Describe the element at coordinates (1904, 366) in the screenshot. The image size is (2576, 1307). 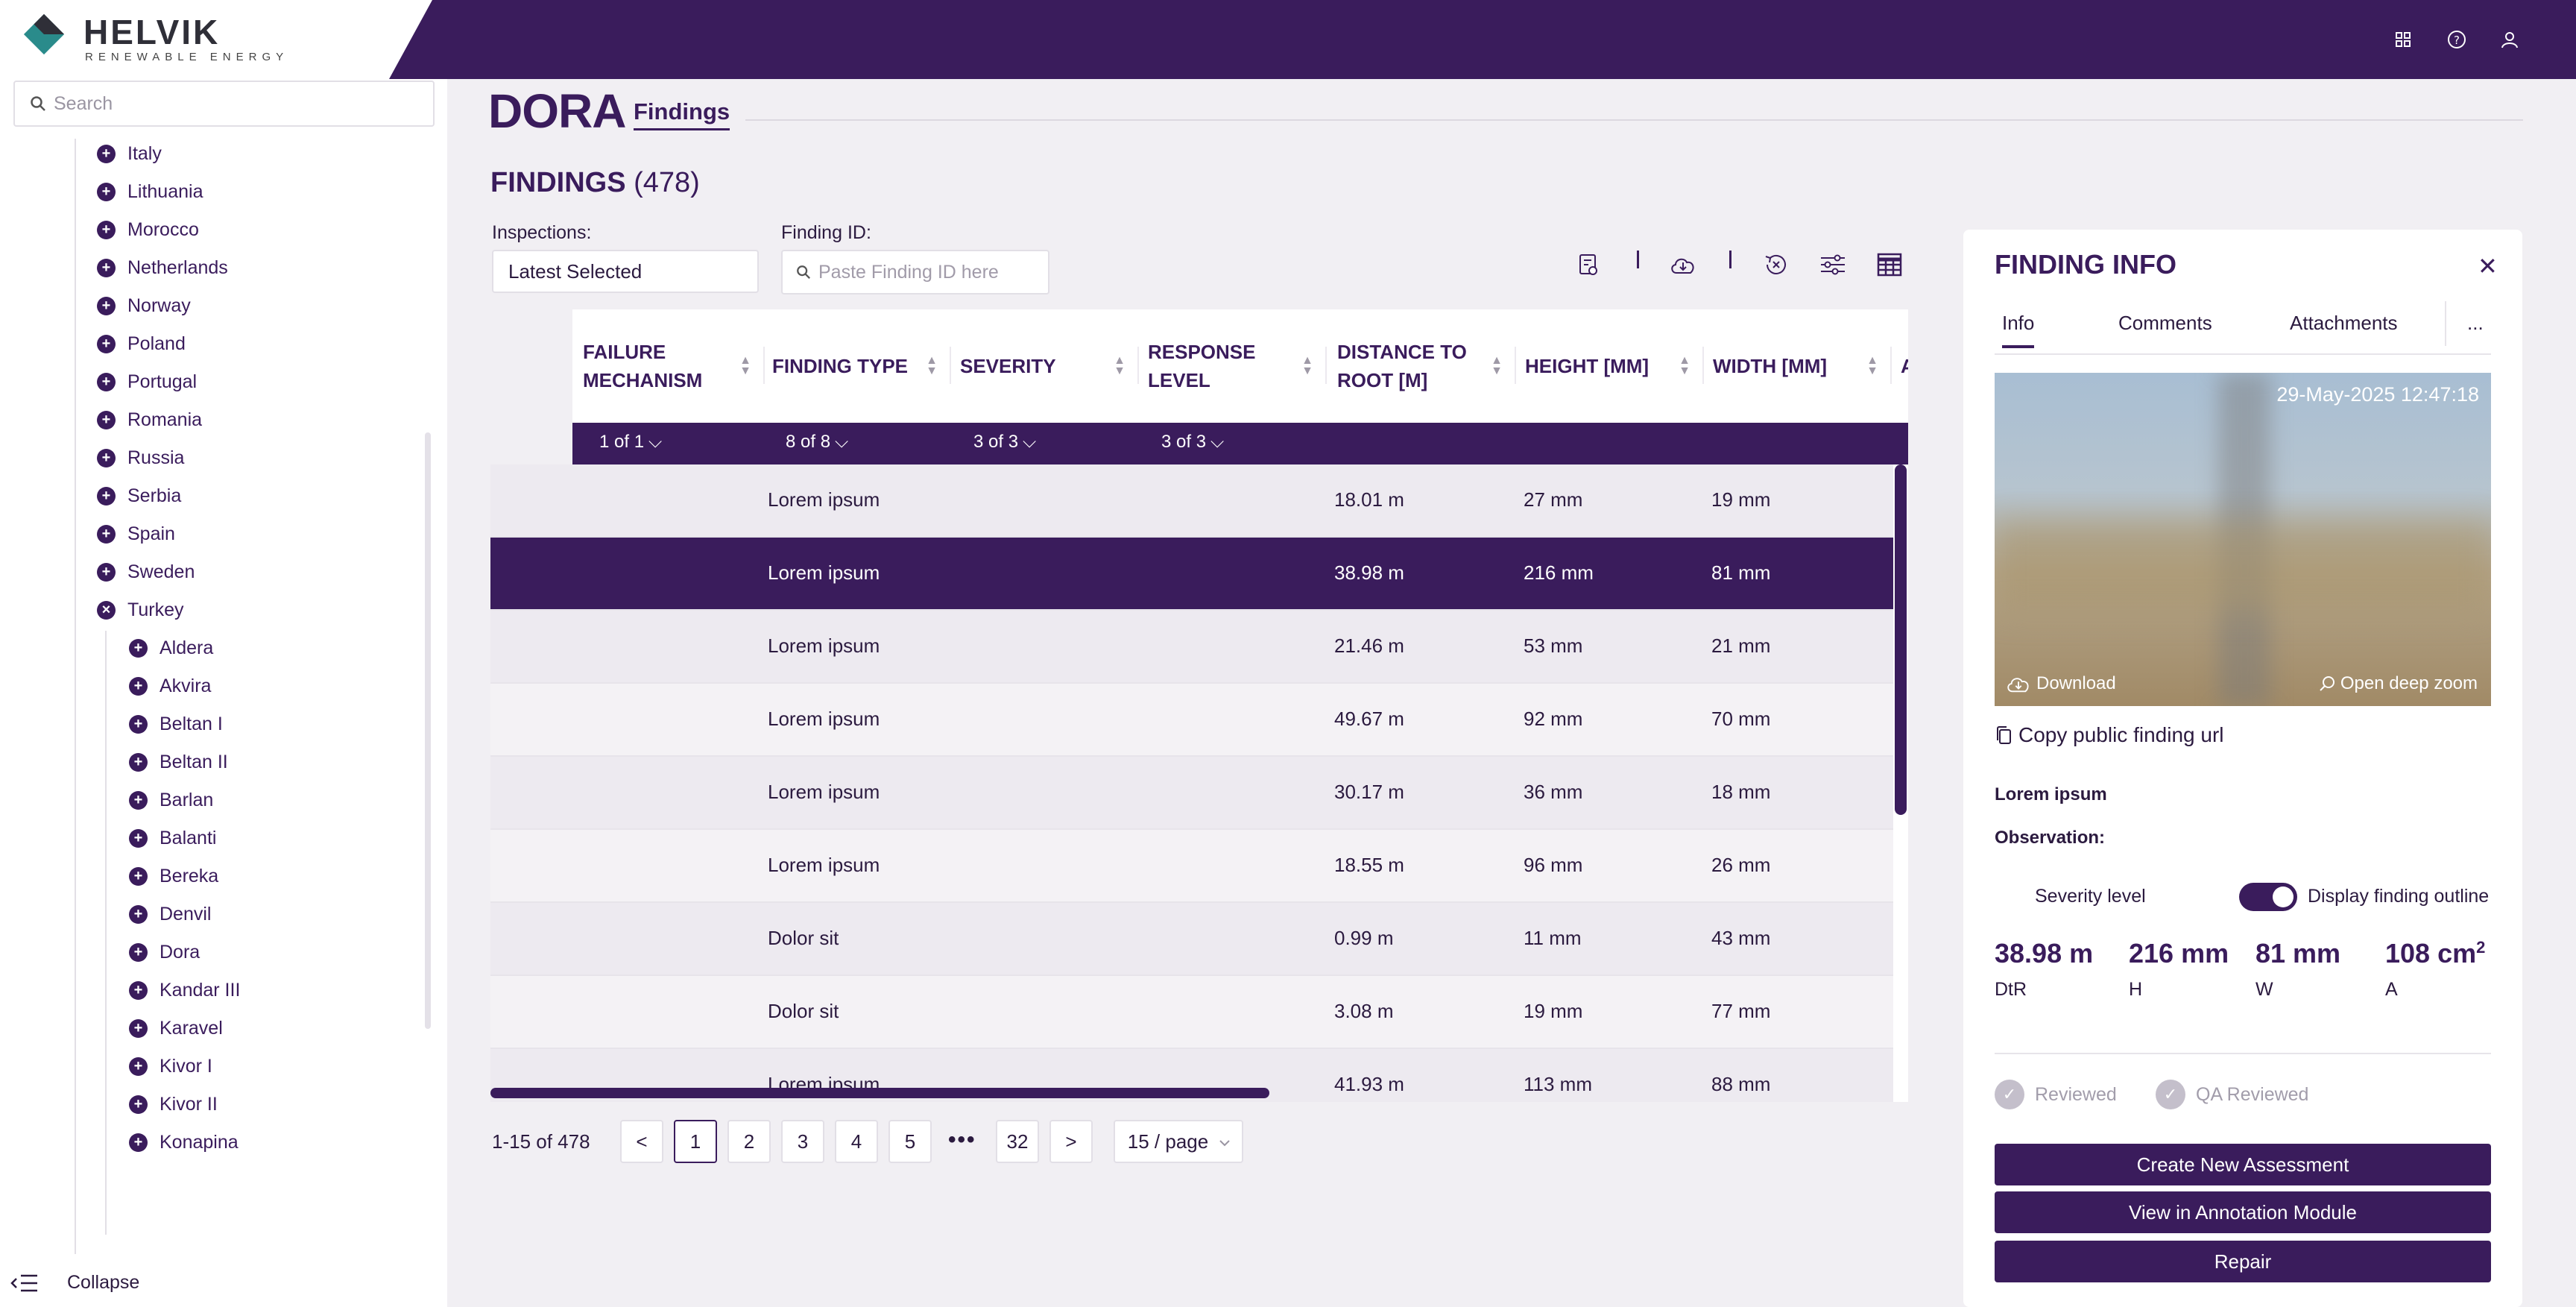
I see `column-header: A` at that location.